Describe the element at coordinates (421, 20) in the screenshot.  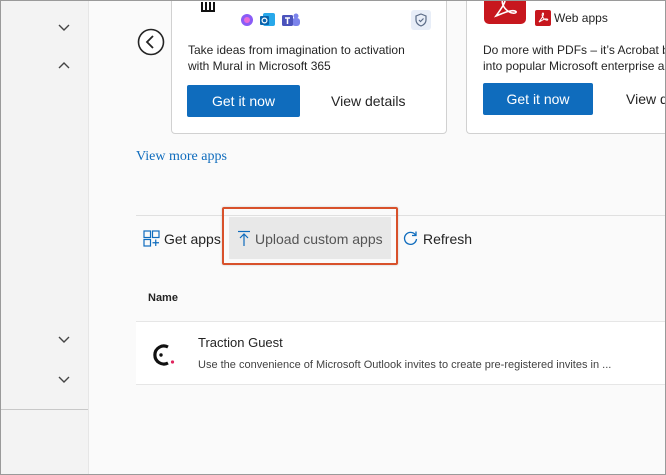
I see `shield-icon` at that location.